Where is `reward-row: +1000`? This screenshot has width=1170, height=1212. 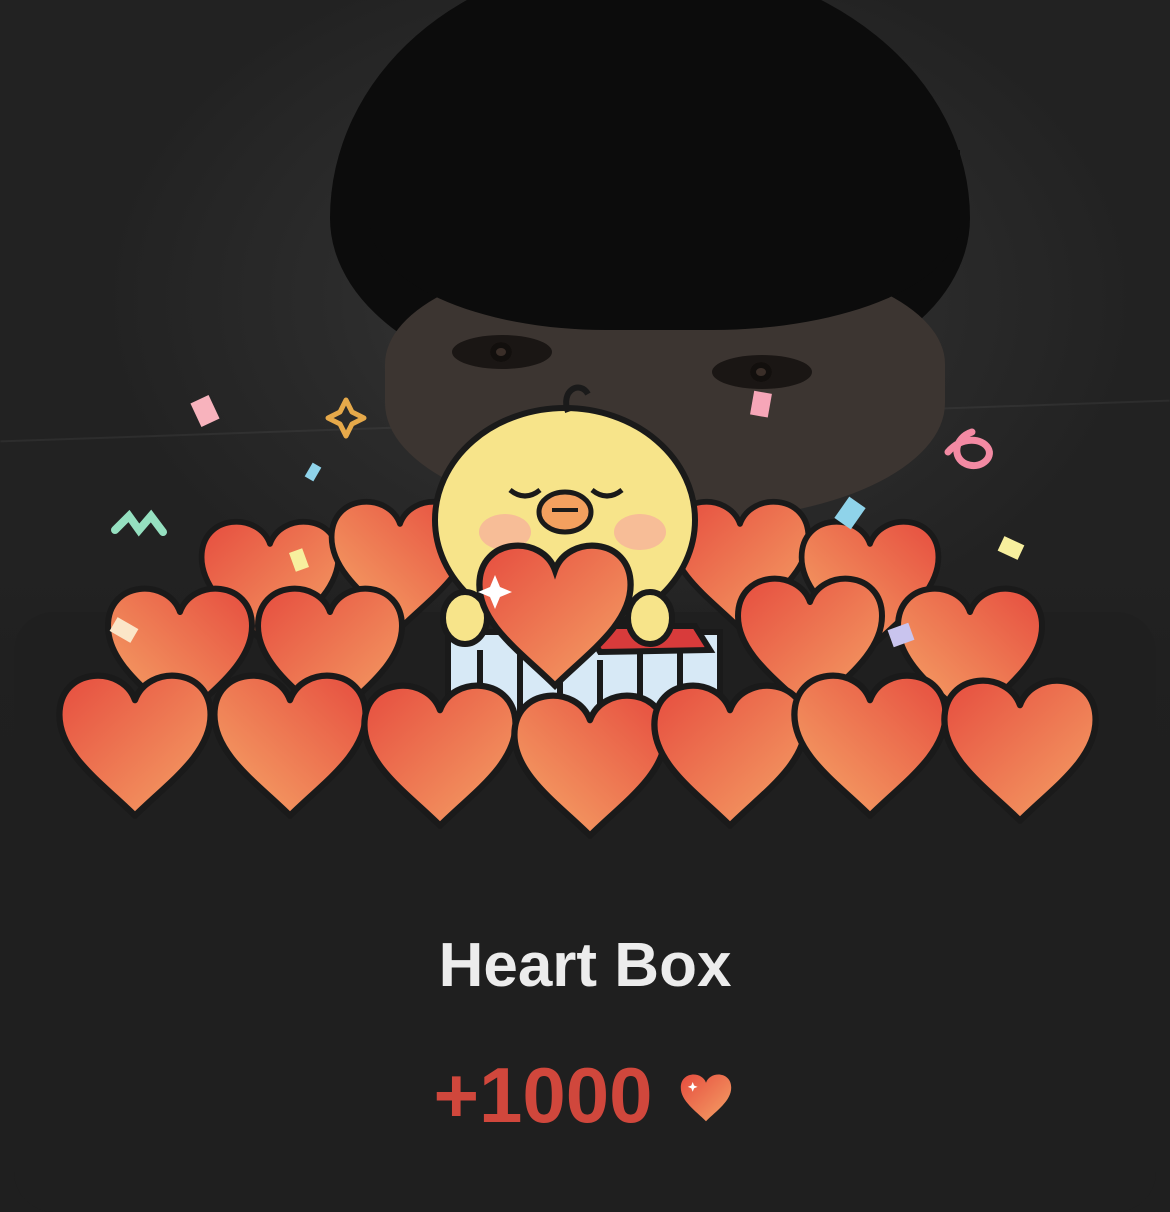
reward-row: +1000 is located at coordinates (585, 1095).